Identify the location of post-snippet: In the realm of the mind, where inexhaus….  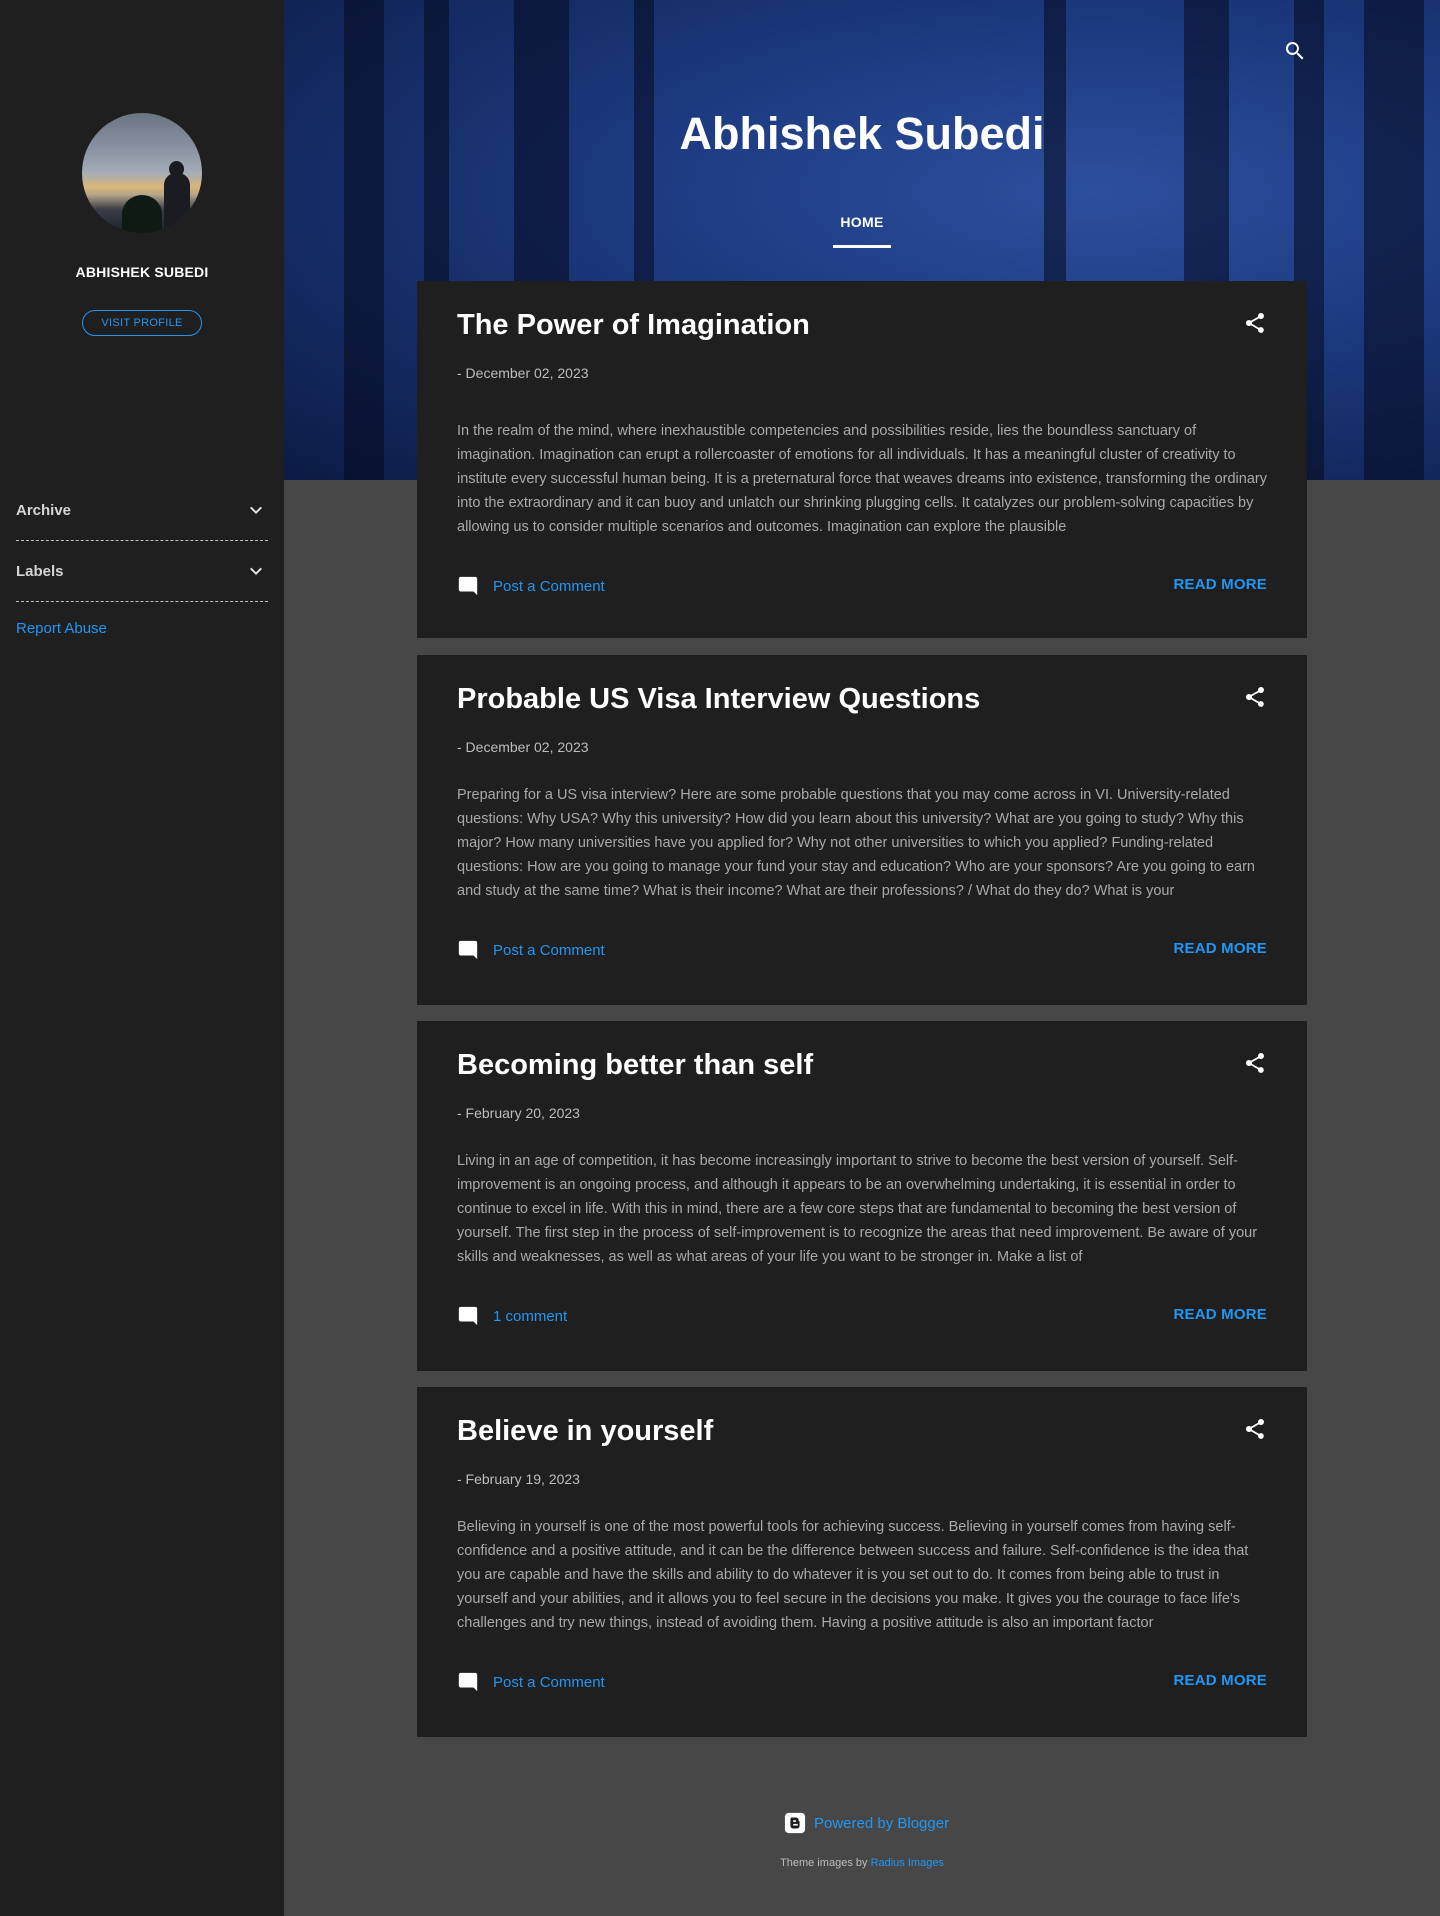
(862, 479).